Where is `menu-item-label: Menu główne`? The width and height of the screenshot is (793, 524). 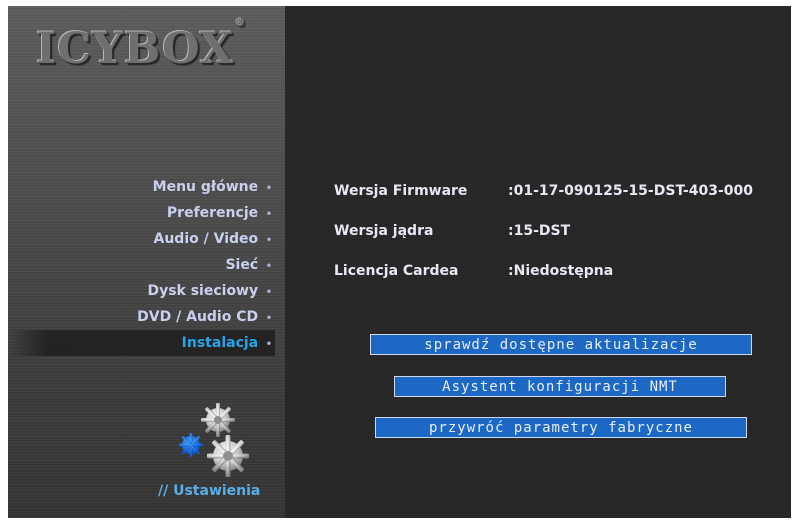 menu-item-label: Menu główne is located at coordinates (205, 187).